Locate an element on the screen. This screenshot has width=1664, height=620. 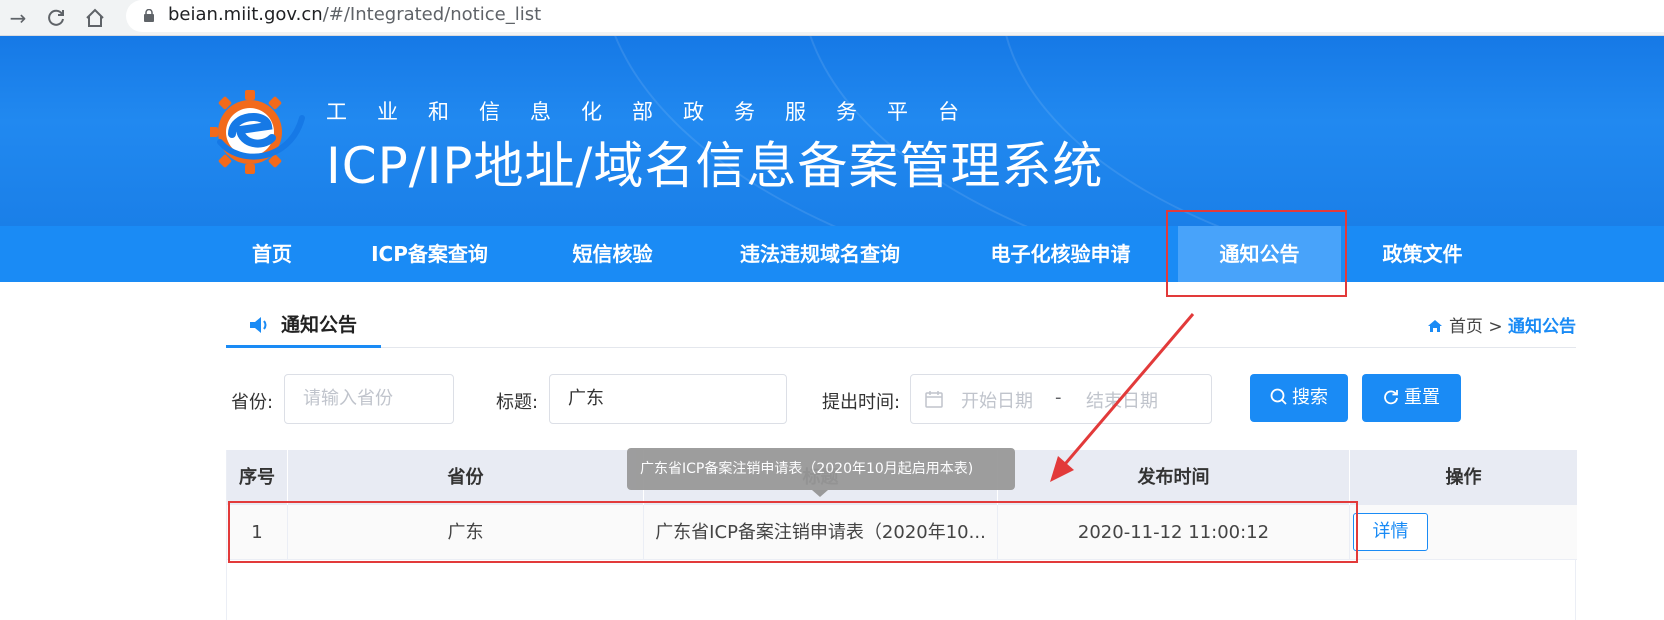
banner-title: ICP/IP地址/域名信息备案管理系统 is located at coordinates (715, 166).